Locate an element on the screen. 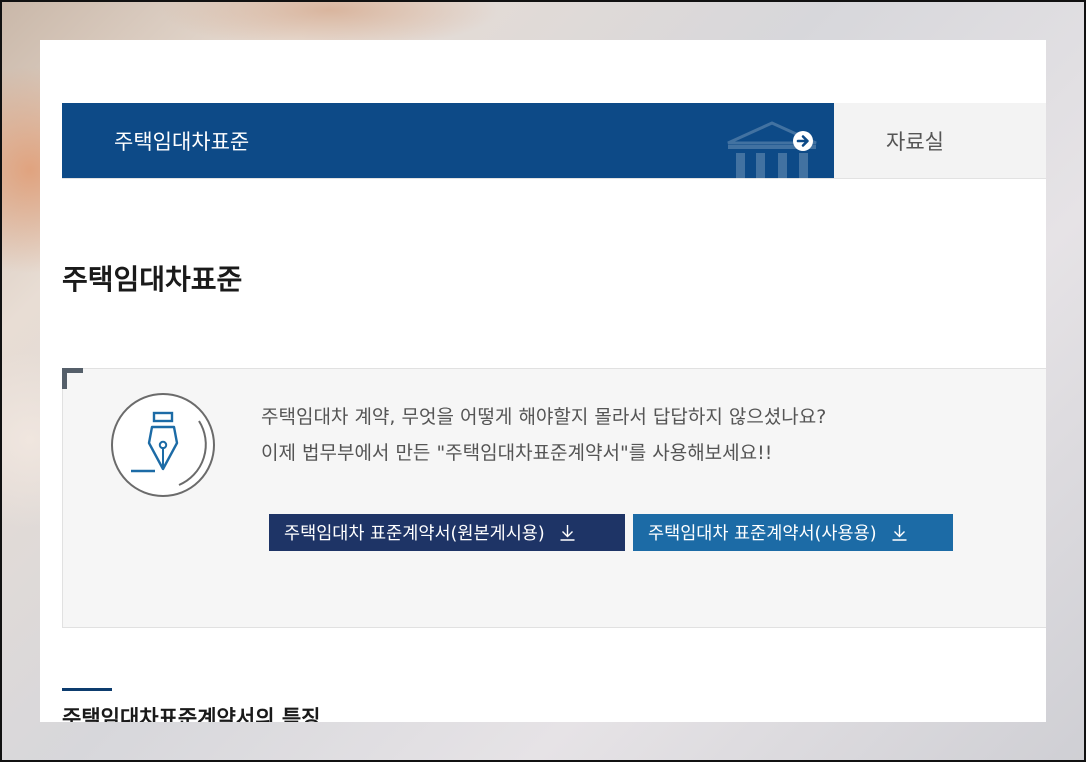 Image resolution: width=1086 pixels, height=762 pixels. tab-label: 자료실 is located at coordinates (915, 141).